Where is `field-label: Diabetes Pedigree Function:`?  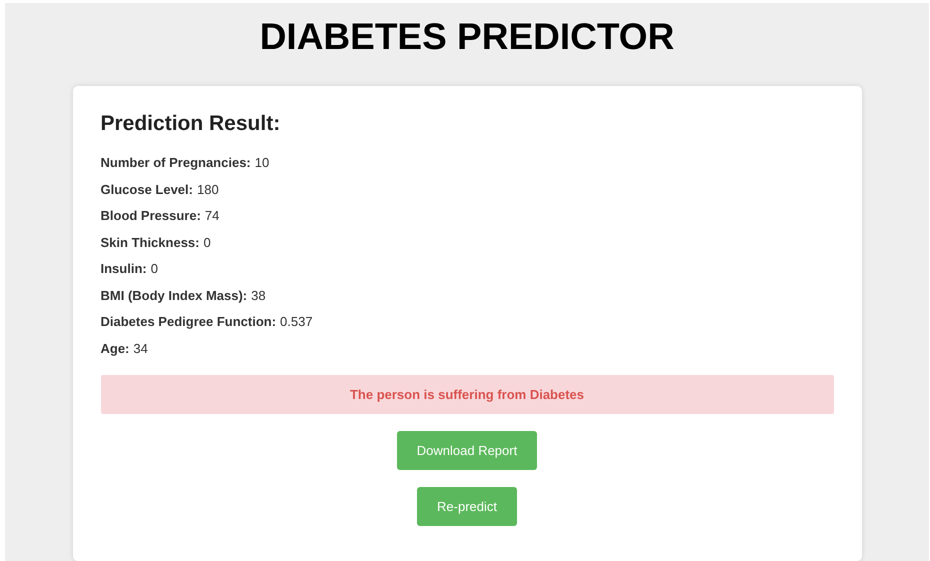
field-label: Diabetes Pedigree Function: is located at coordinates (188, 321).